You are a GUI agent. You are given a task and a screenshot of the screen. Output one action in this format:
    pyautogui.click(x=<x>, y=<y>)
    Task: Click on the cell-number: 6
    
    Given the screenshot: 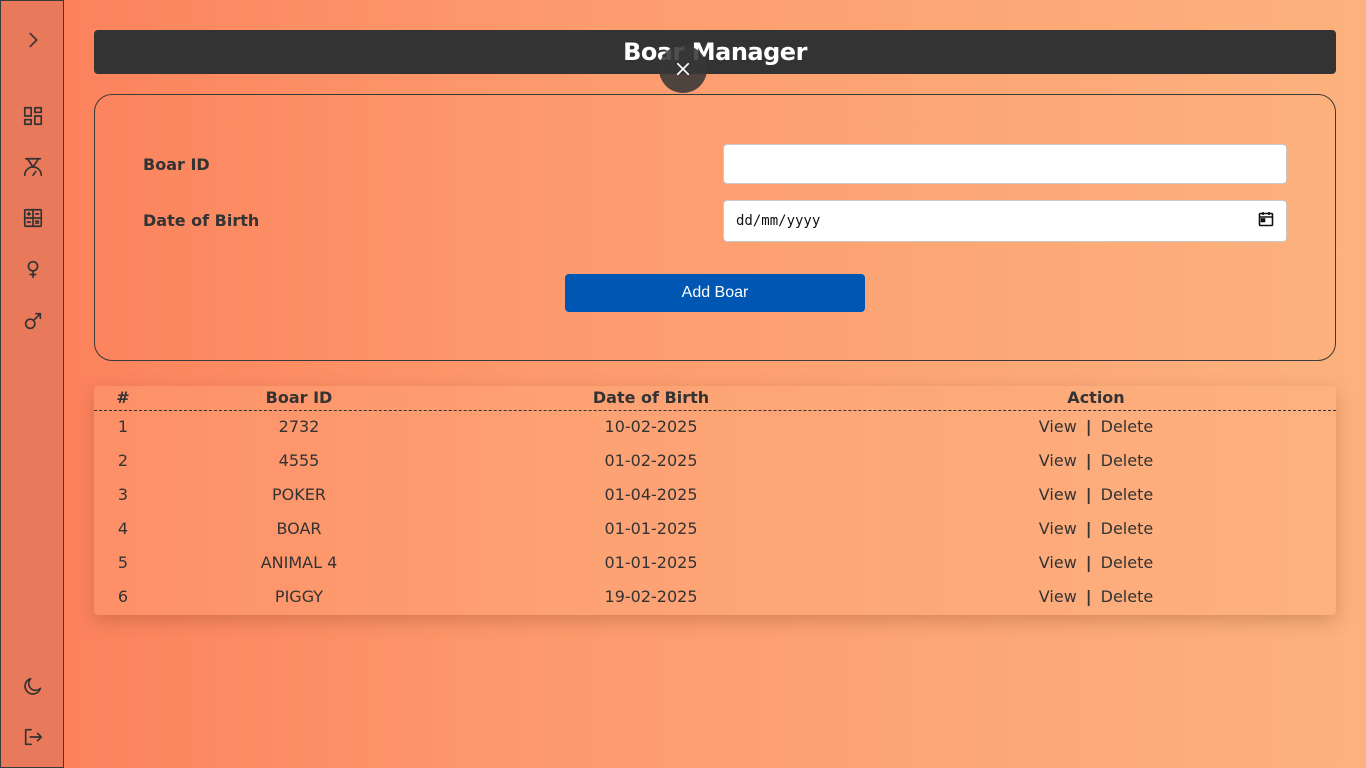 What is the action you would take?
    pyautogui.click(x=123, y=596)
    